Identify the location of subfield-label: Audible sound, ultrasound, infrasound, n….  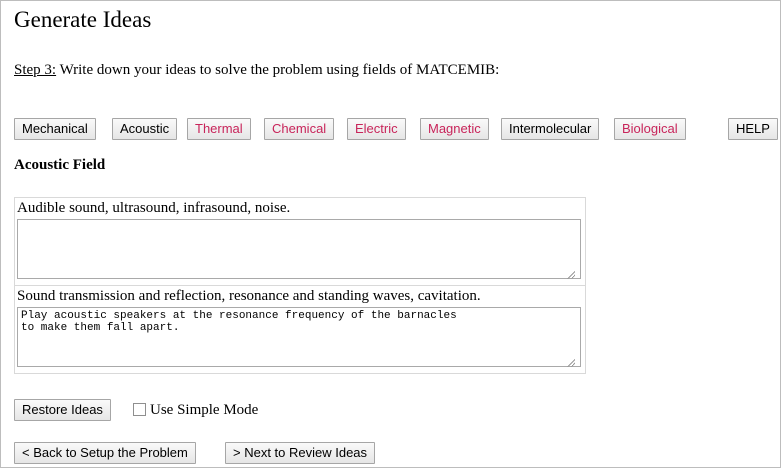
(154, 208).